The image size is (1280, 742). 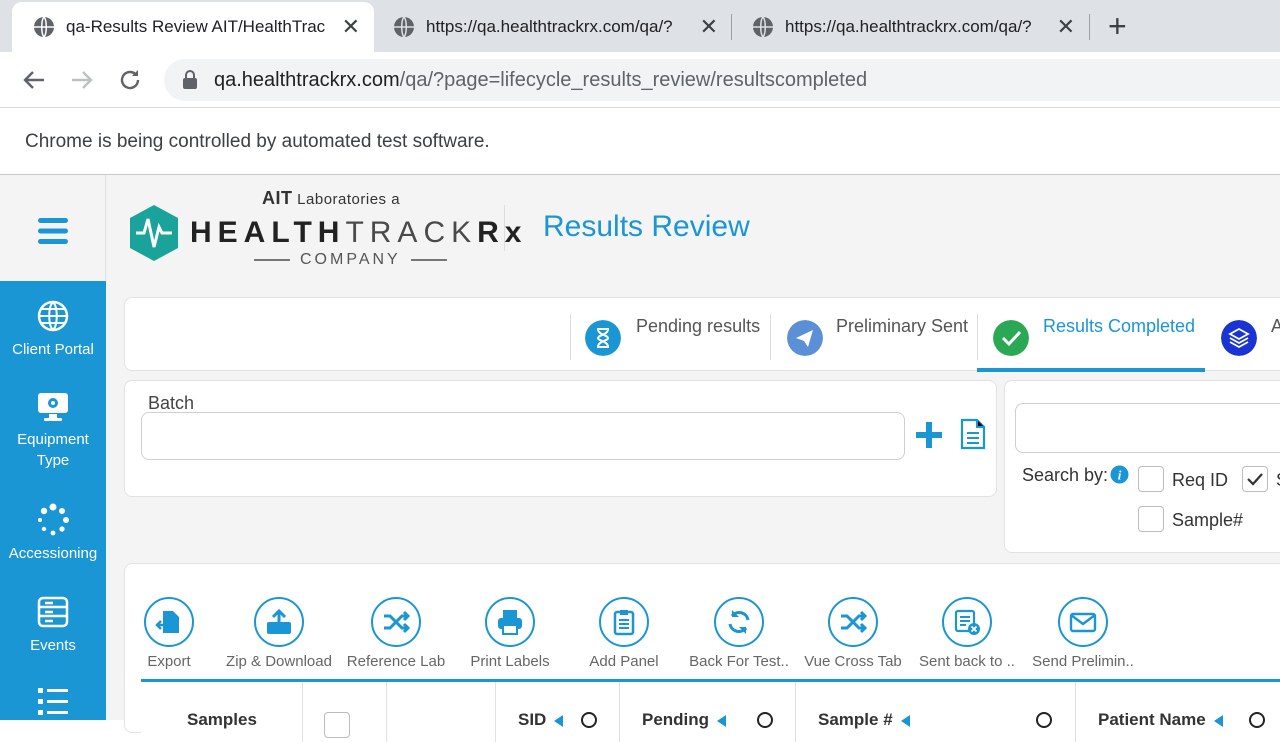 What do you see at coordinates (1011, 338) in the screenshot?
I see `check-icon` at bounding box center [1011, 338].